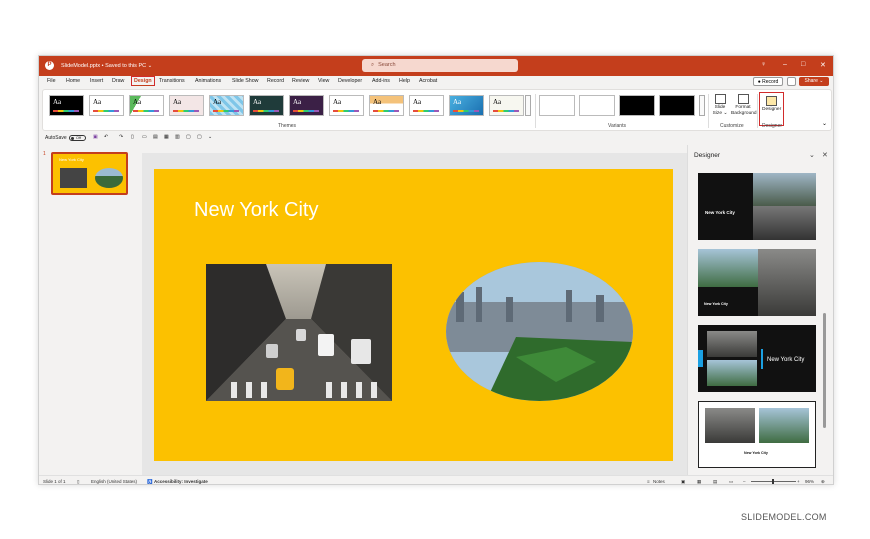 The image size is (870, 539). I want to click on zoom-out-icon: –, so click(744, 481).